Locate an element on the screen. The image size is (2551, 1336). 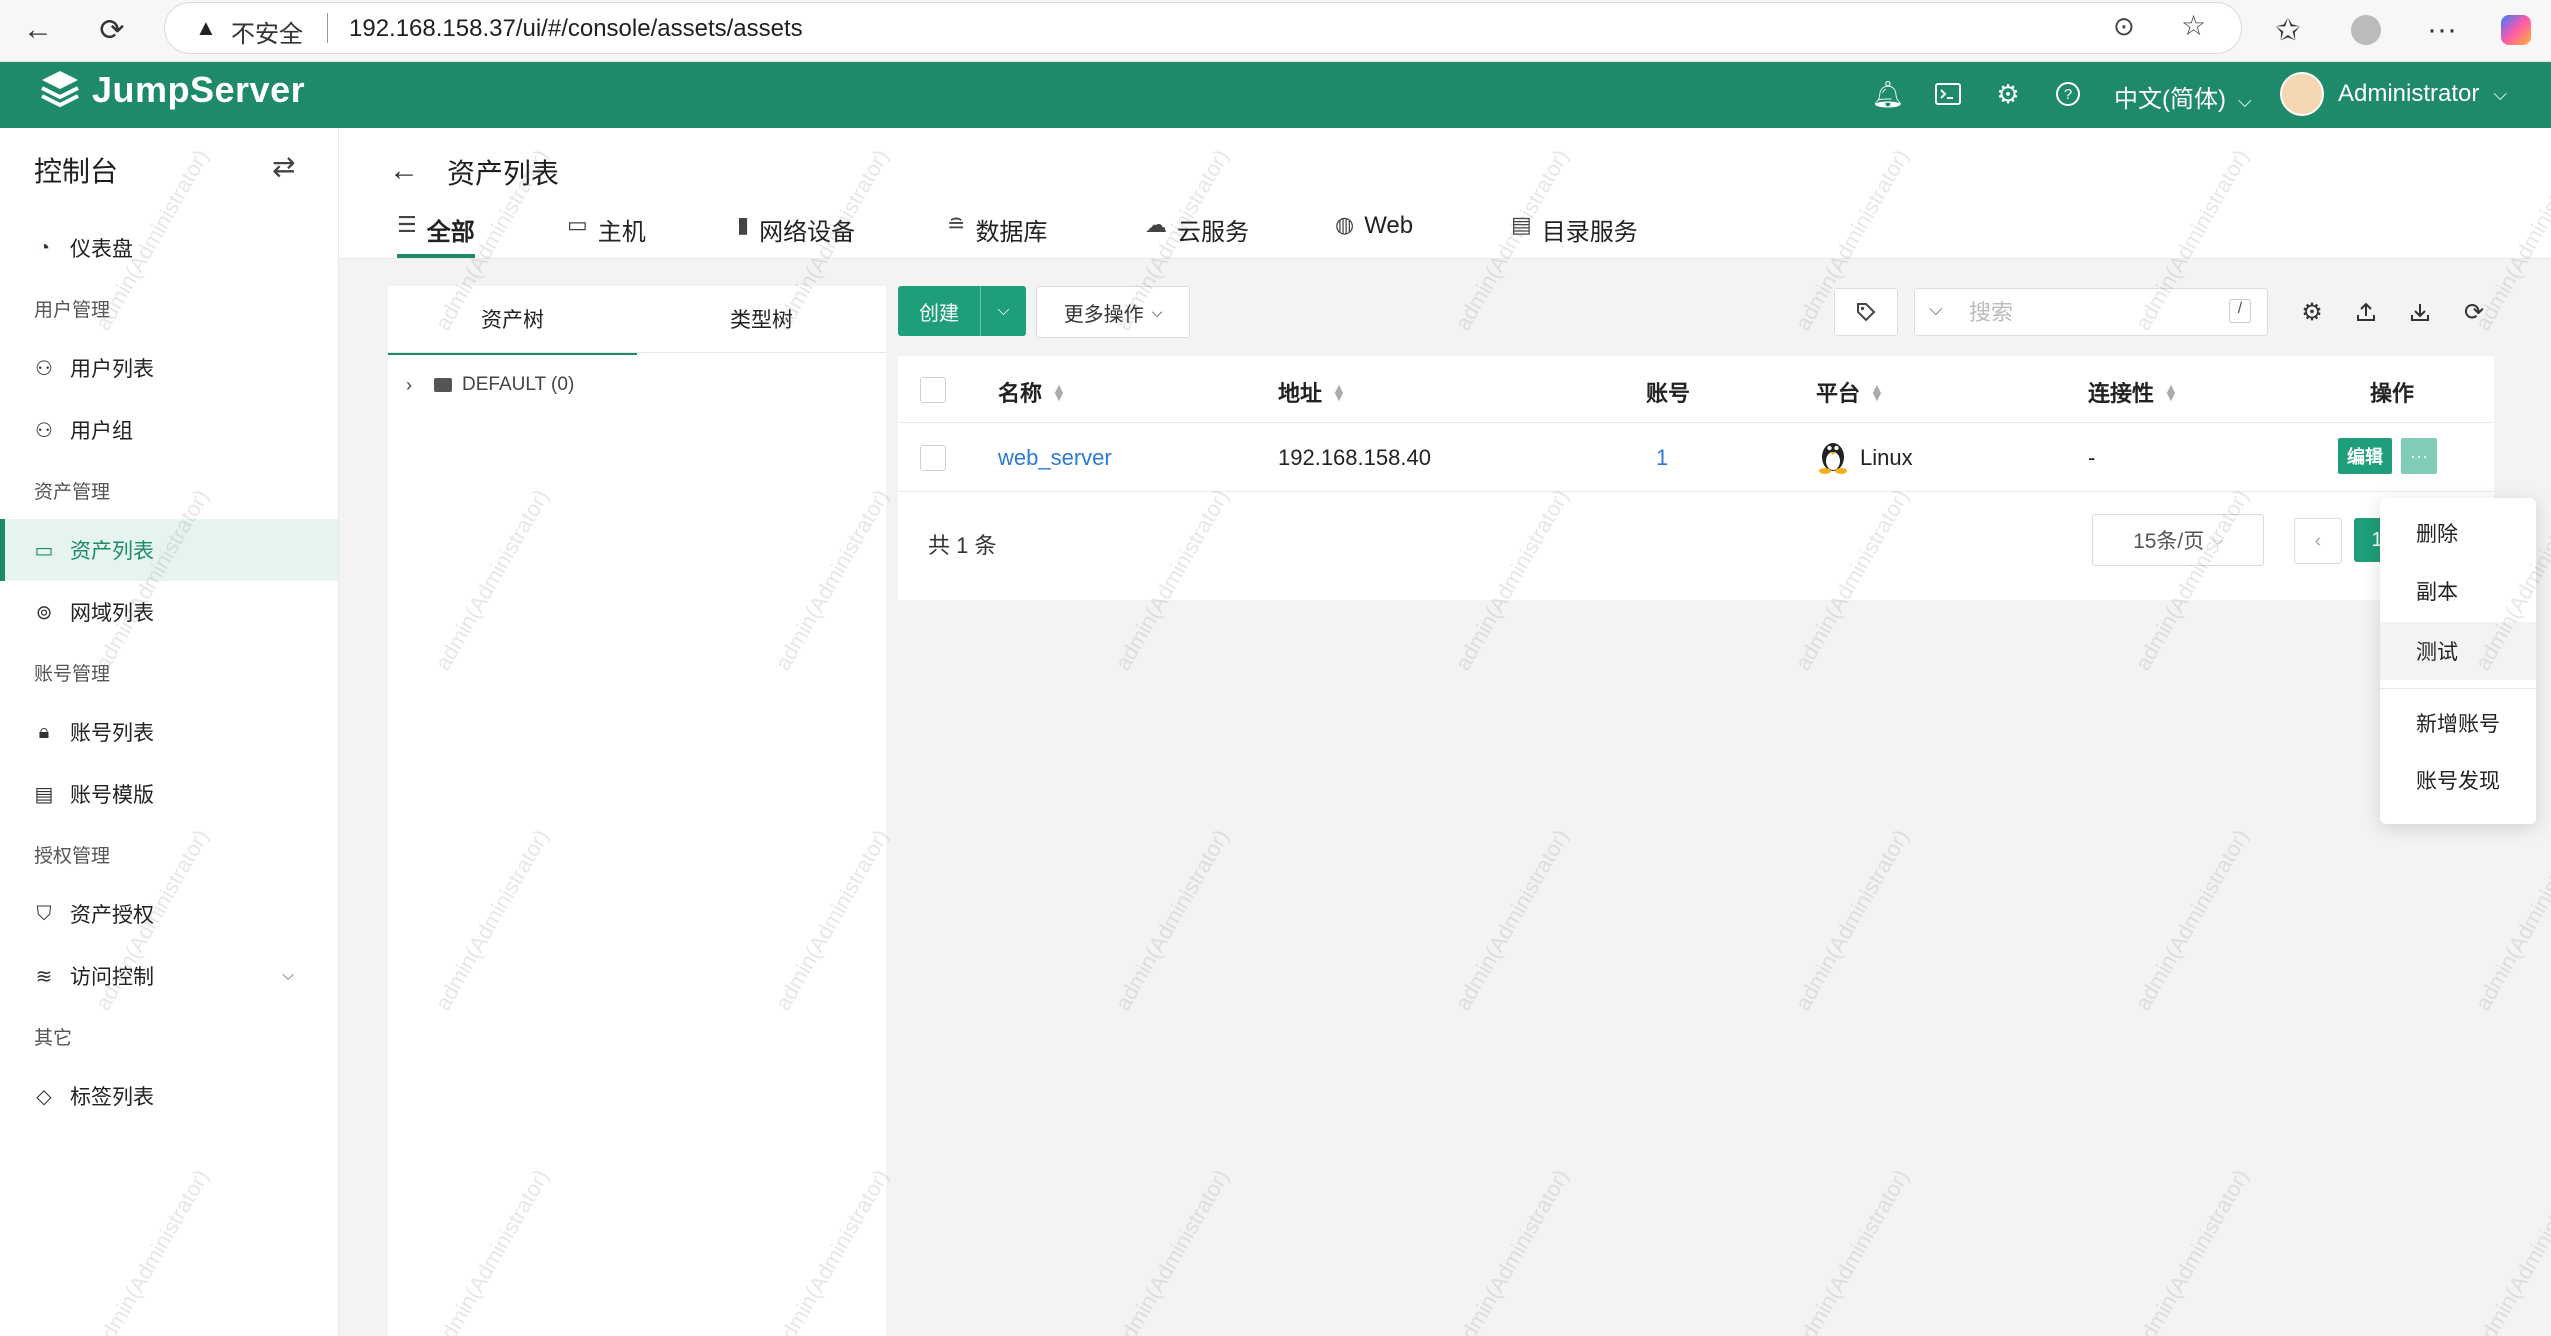
tab-category: ◍ Web is located at coordinates (1374, 234).